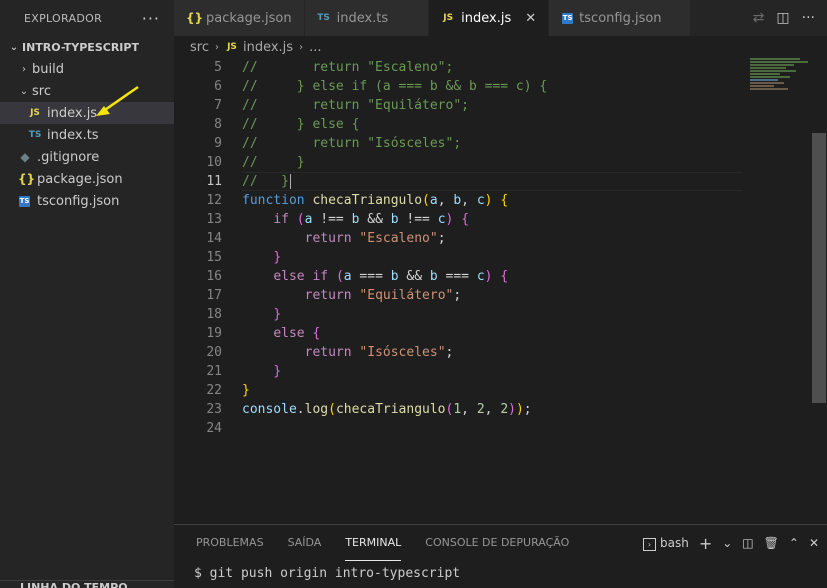 The width and height of the screenshot is (827, 588). I want to click on code-line-current: // }, so click(492, 181).